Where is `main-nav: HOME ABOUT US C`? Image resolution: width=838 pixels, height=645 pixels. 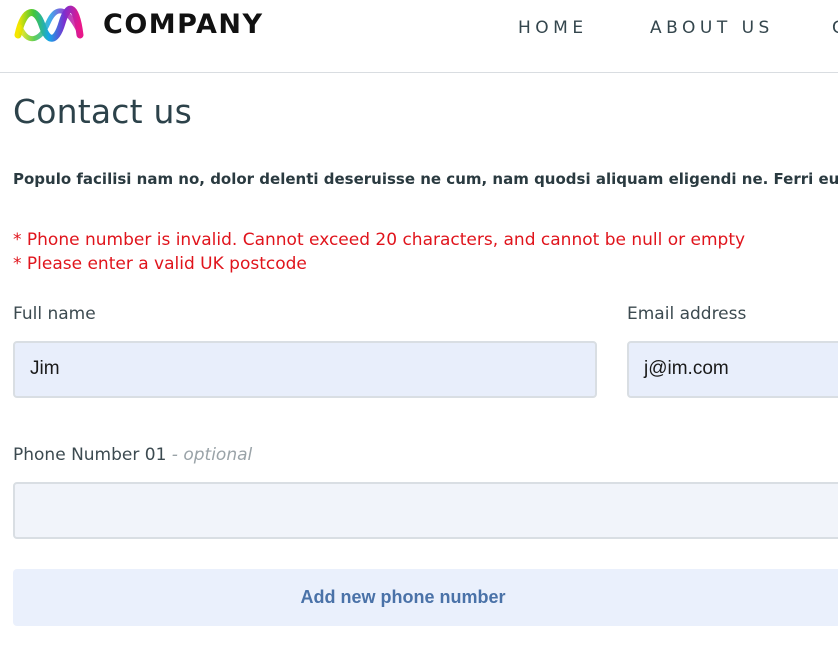 main-nav: HOME ABOUT US C is located at coordinates (419, 30).